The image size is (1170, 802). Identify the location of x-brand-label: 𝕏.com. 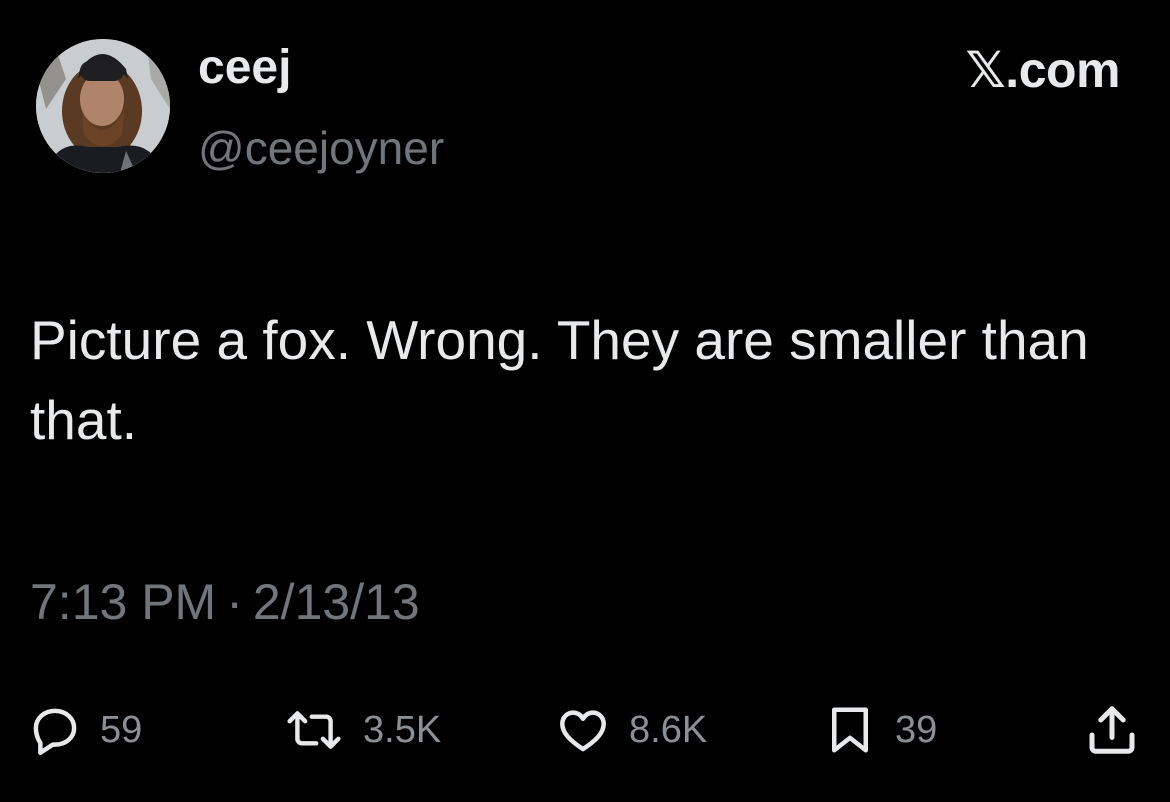
(1043, 70).